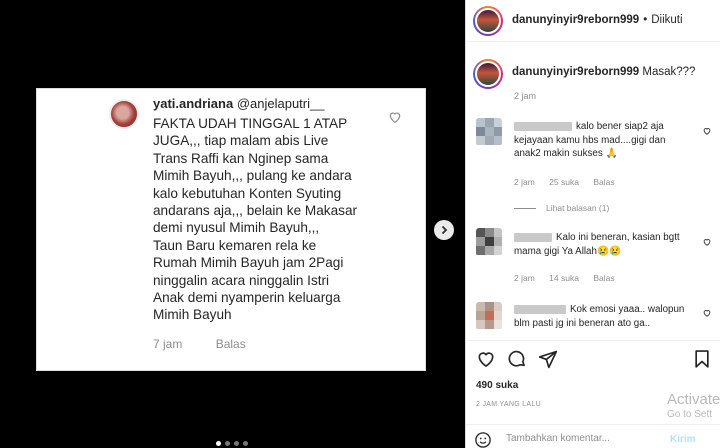 The image size is (720, 448). I want to click on image-comment-meta: 7 jam Balas, so click(199, 344).